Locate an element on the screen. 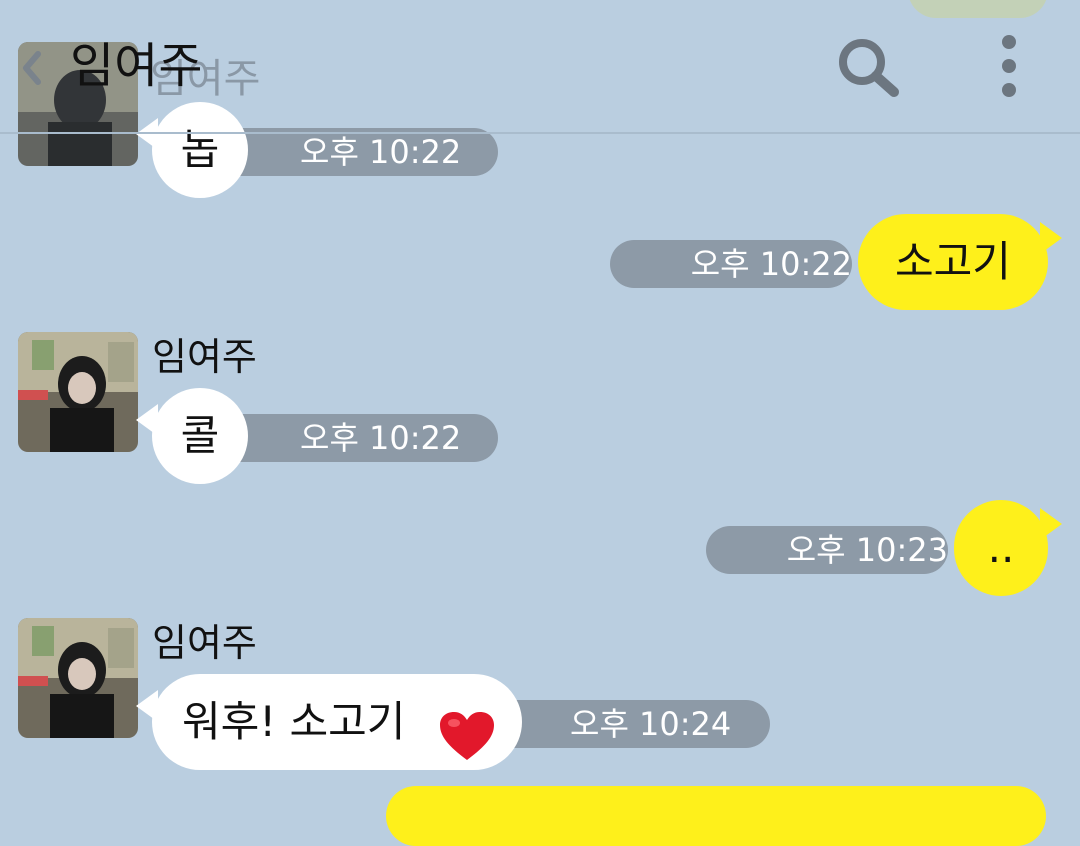 This screenshot has width=1080, height=846. message-time: 오후 10:23 is located at coordinates (827, 550).